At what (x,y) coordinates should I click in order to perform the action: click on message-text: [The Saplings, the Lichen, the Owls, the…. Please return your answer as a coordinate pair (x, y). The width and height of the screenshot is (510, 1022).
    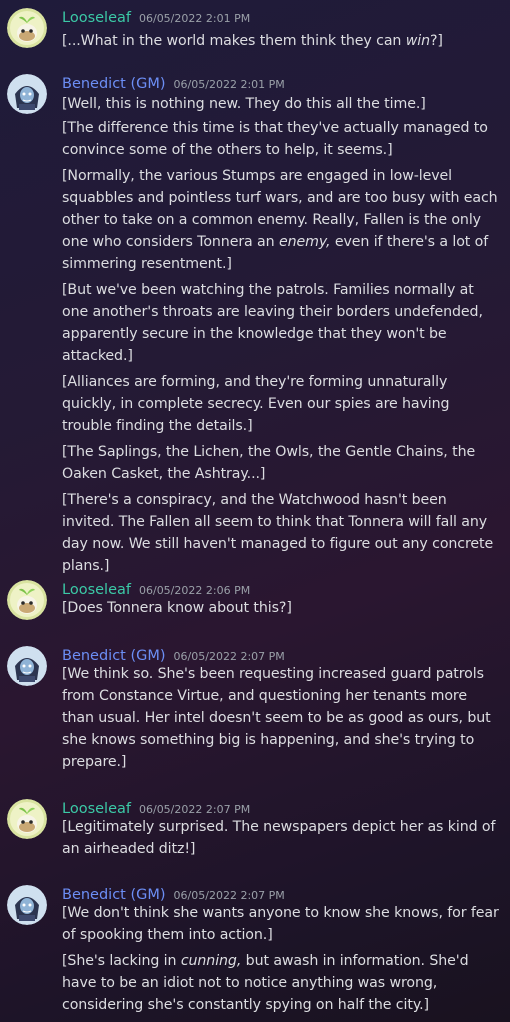
    Looking at the image, I should click on (282, 463).